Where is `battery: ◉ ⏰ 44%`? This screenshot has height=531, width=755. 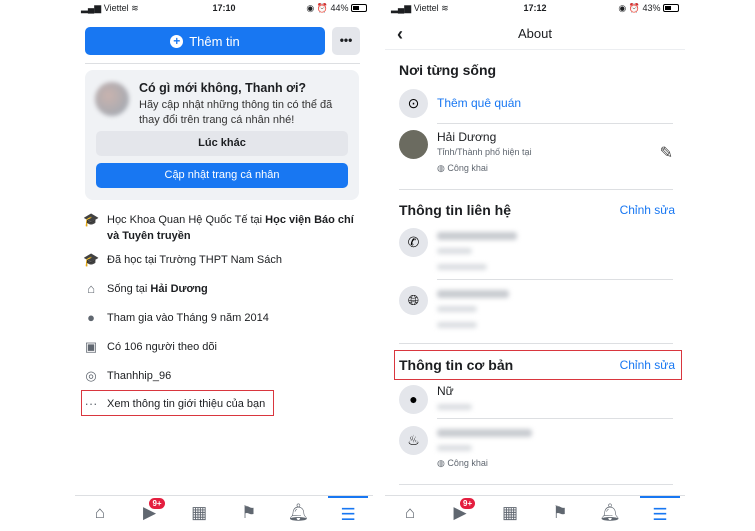 battery: ◉ ⏰ 44% is located at coordinates (336, 8).